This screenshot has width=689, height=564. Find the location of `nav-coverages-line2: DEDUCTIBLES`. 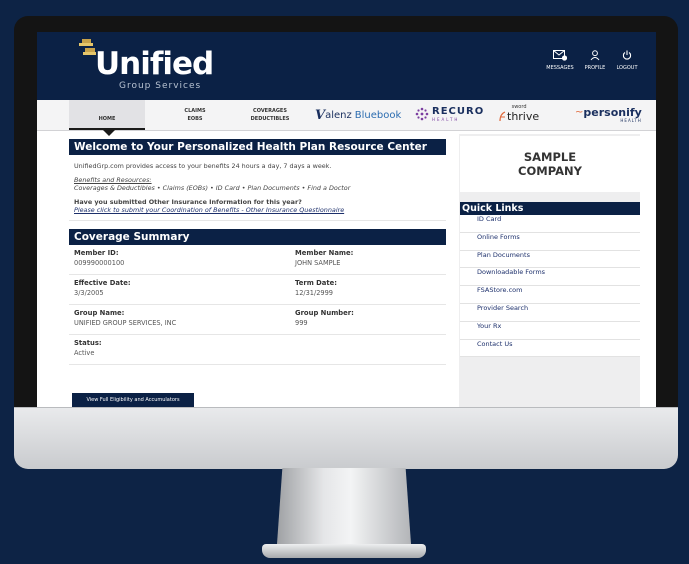

nav-coverages-line2: DEDUCTIBLES is located at coordinates (270, 119).